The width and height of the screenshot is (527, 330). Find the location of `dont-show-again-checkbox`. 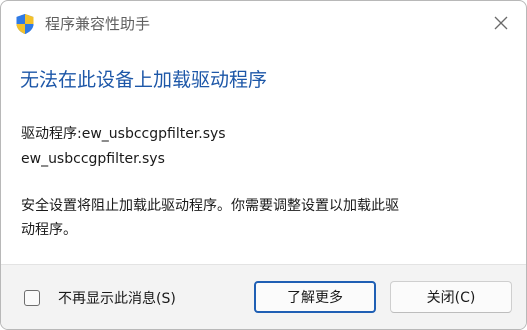

dont-show-again-checkbox is located at coordinates (32, 298).